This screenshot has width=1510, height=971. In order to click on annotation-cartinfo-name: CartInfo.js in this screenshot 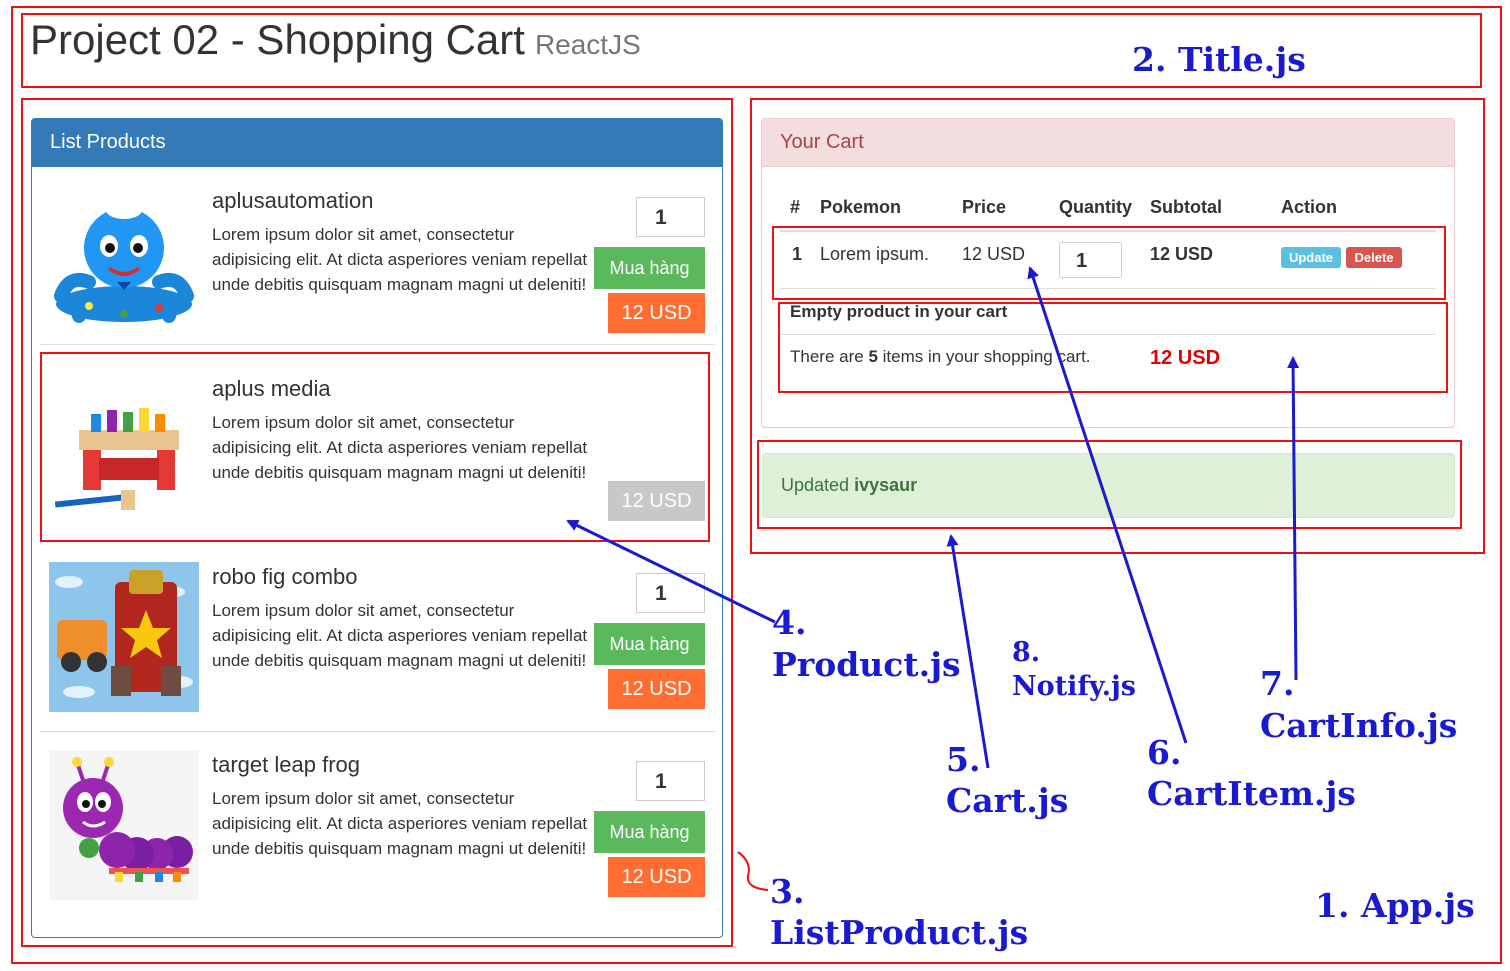, I will do `click(1359, 725)`.